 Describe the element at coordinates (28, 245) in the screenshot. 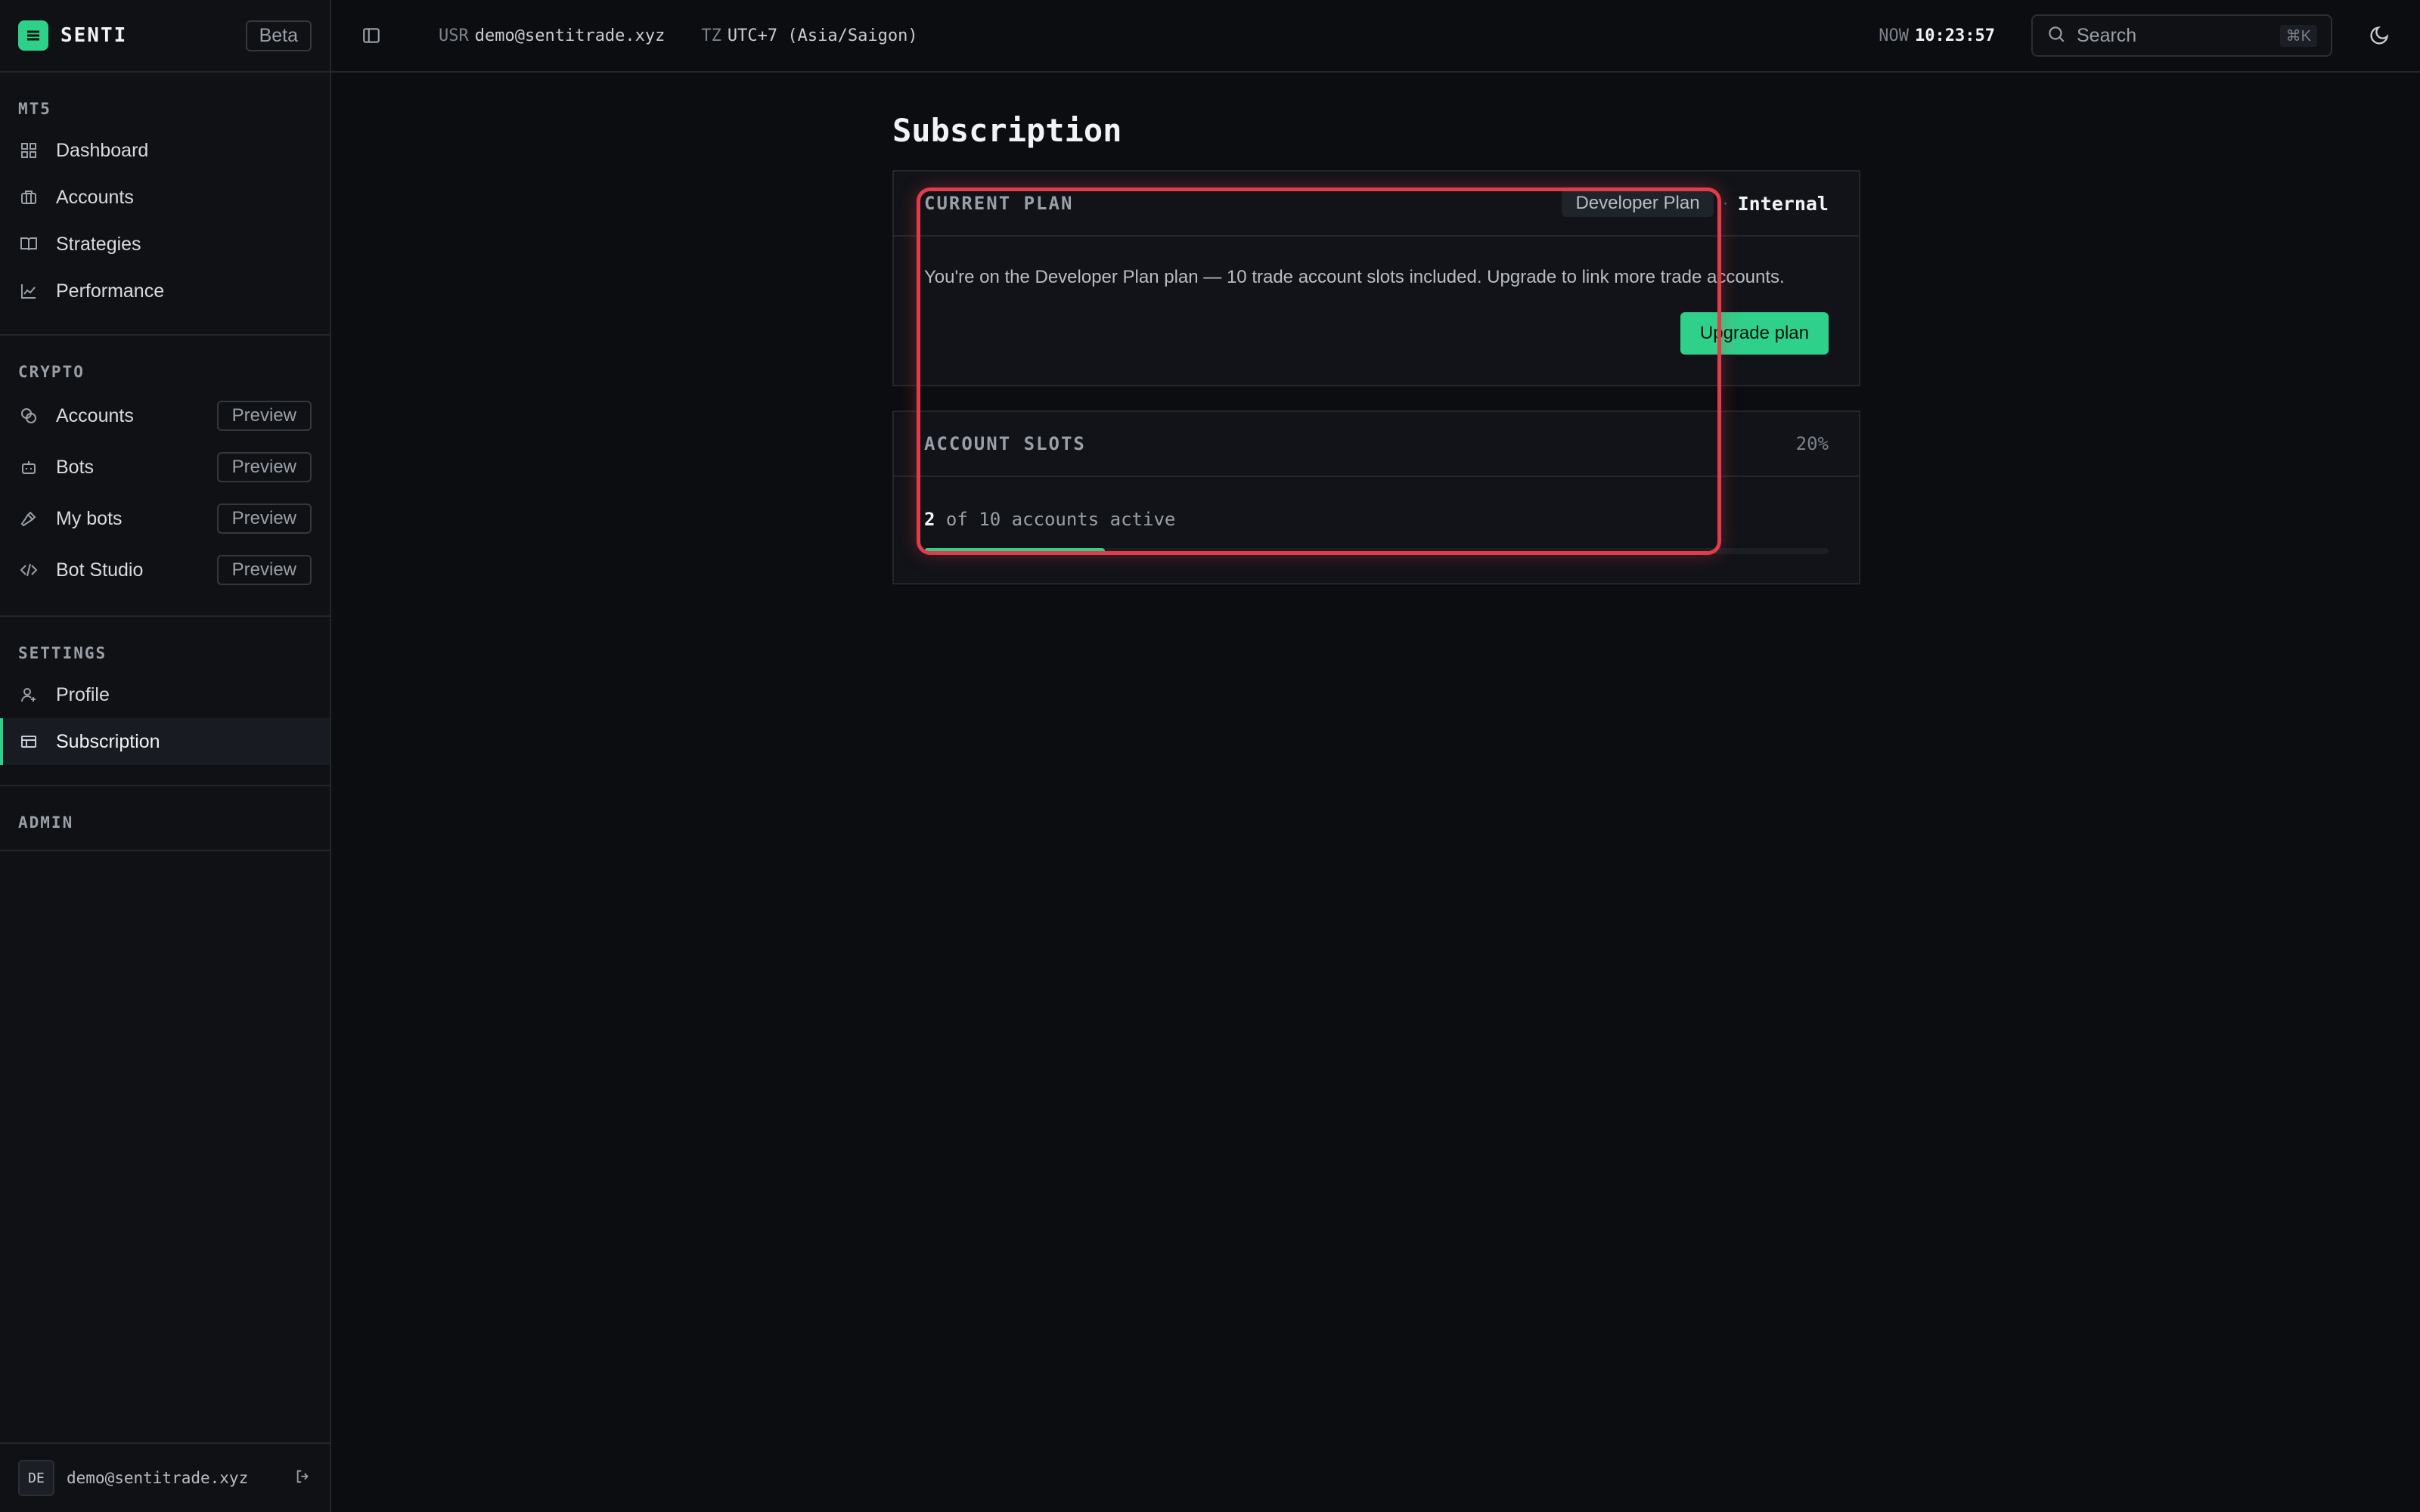

I see `book-icon` at that location.